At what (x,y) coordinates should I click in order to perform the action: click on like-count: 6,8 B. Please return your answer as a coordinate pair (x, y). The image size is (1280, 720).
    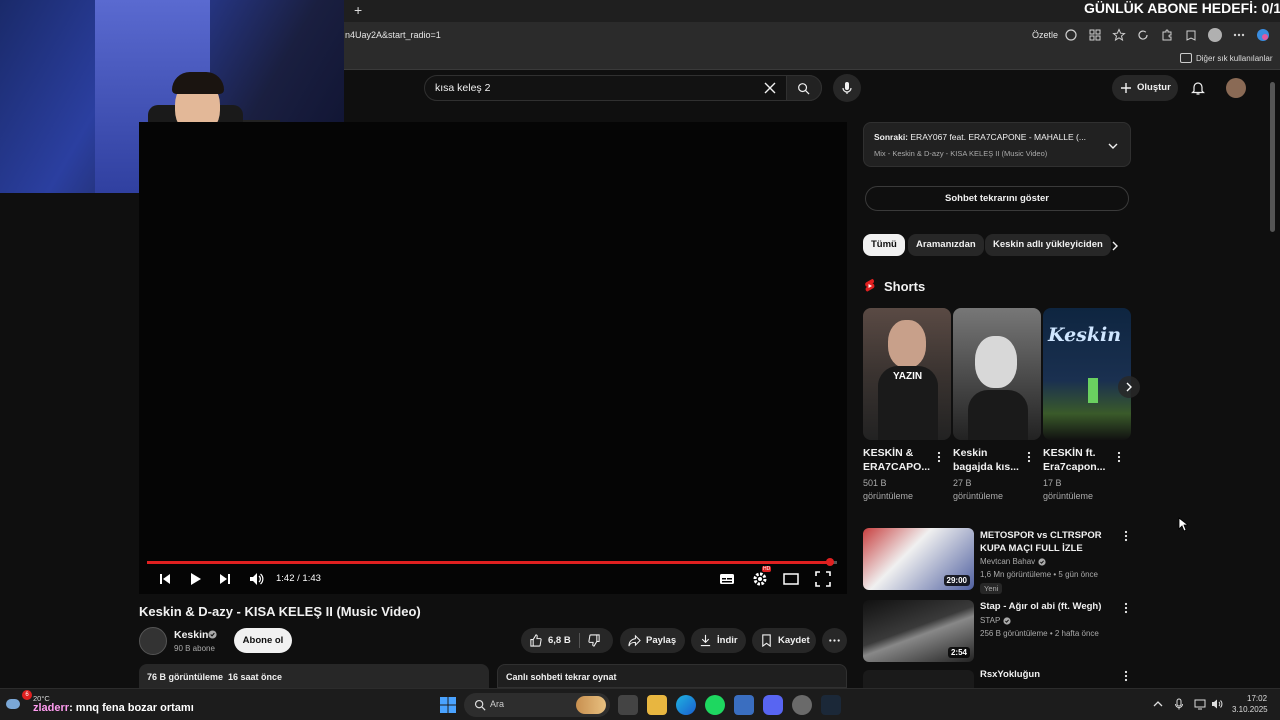
    Looking at the image, I should click on (559, 640).